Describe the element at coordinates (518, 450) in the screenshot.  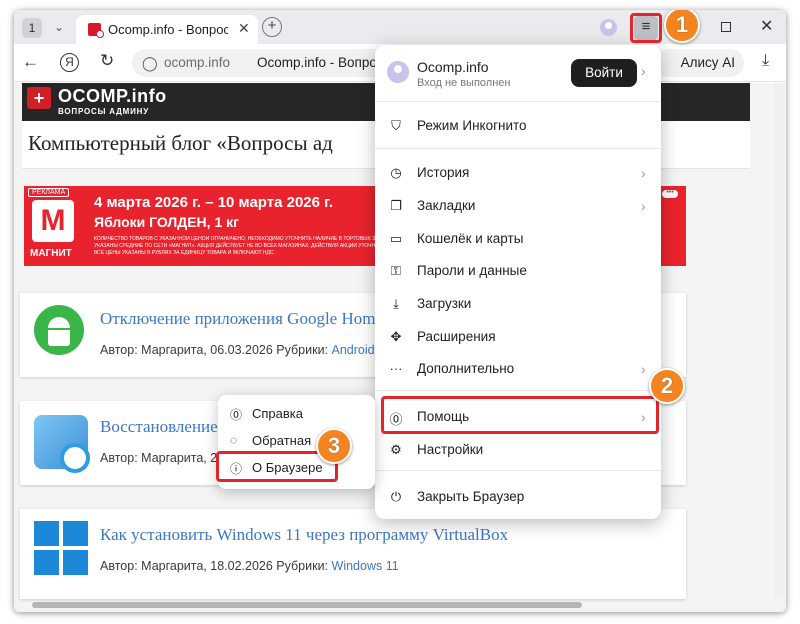
I see `menu-item-settings: ⚙ Настройки` at that location.